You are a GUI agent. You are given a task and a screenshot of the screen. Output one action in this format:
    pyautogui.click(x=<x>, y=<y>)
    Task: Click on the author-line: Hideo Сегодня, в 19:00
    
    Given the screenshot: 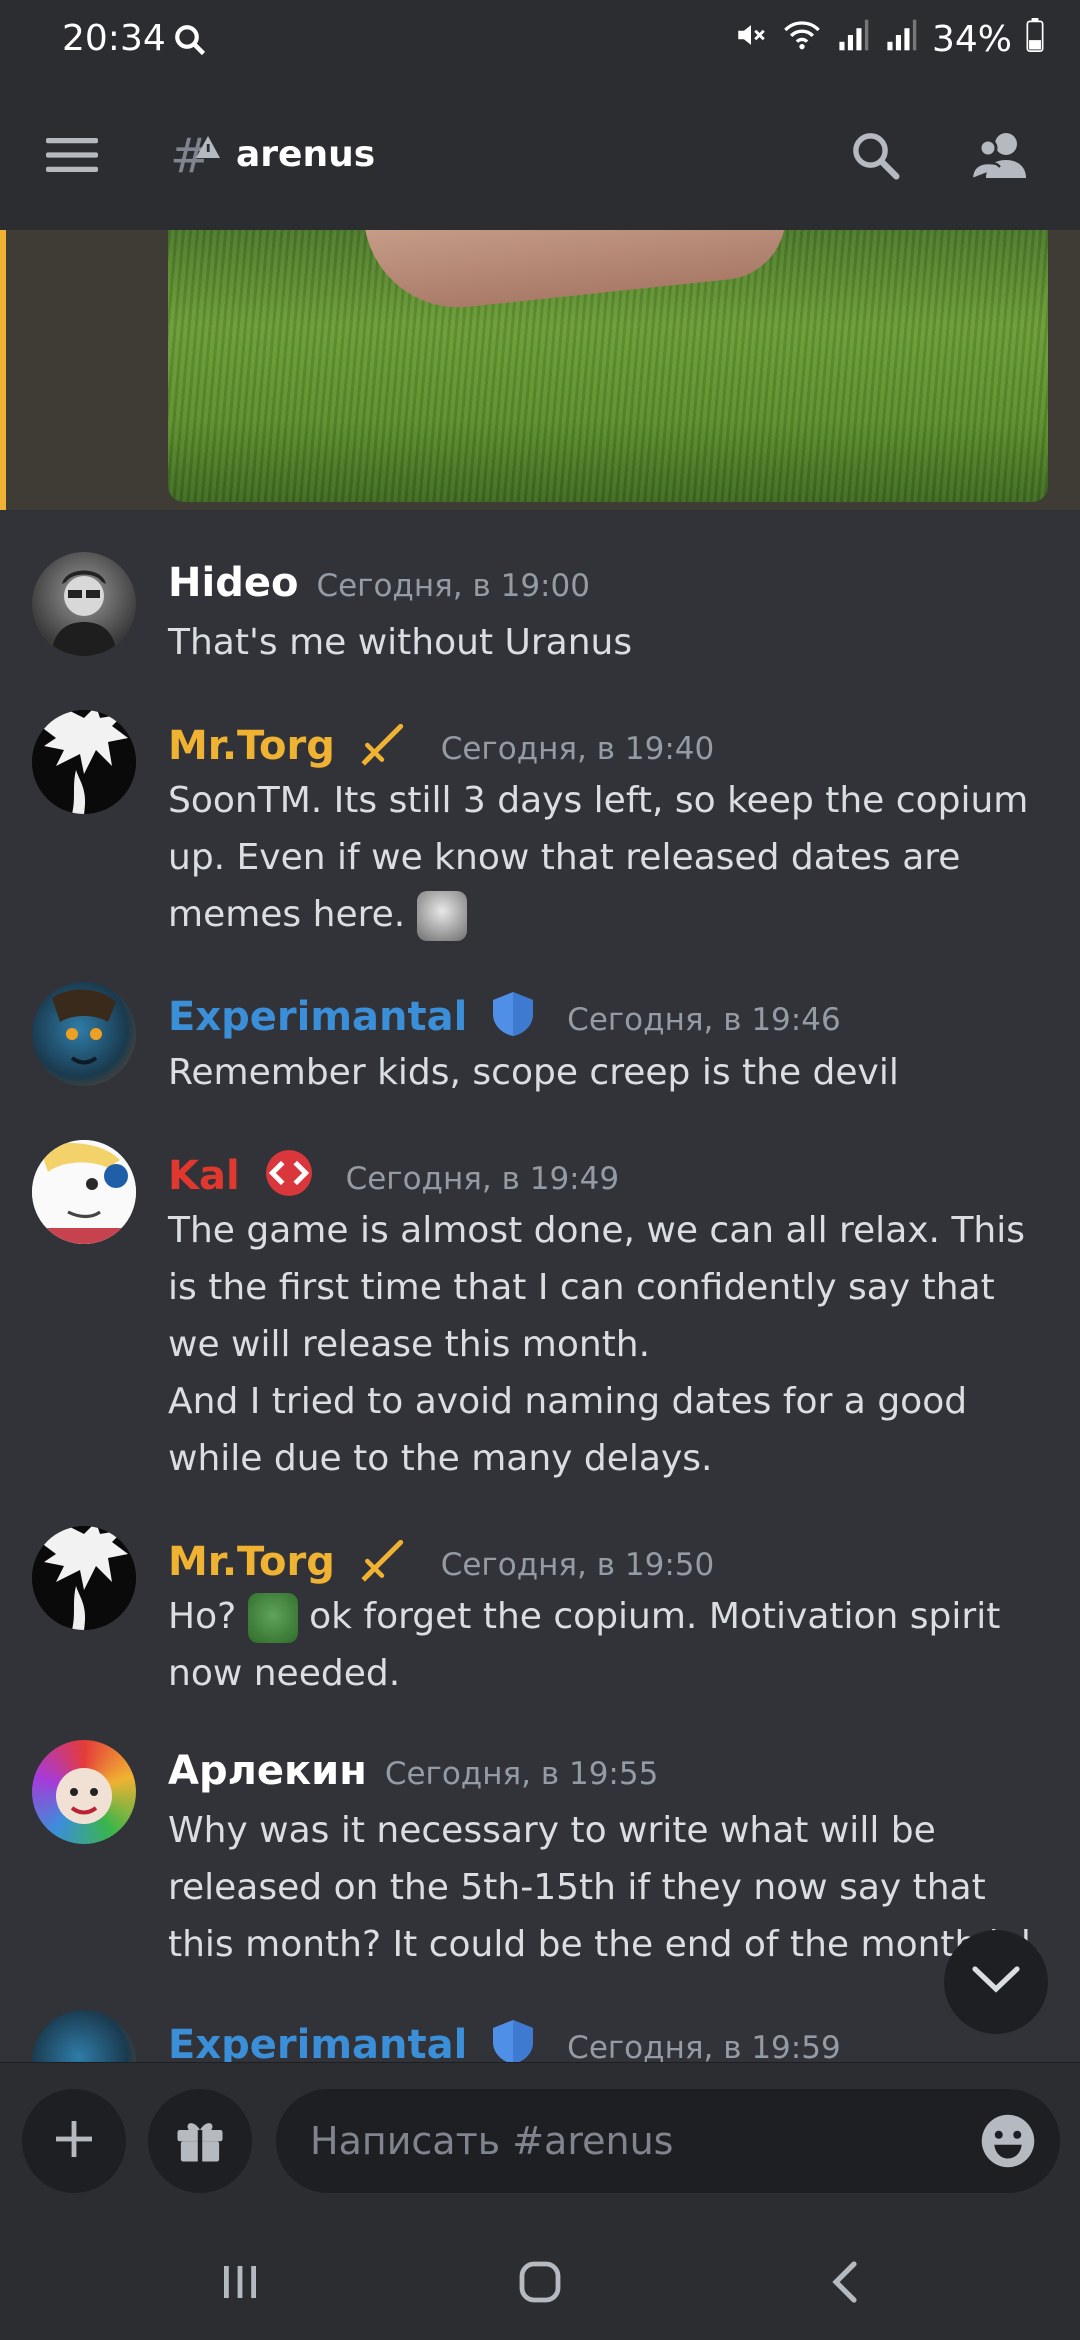 What is the action you would take?
    pyautogui.click(x=379, y=583)
    